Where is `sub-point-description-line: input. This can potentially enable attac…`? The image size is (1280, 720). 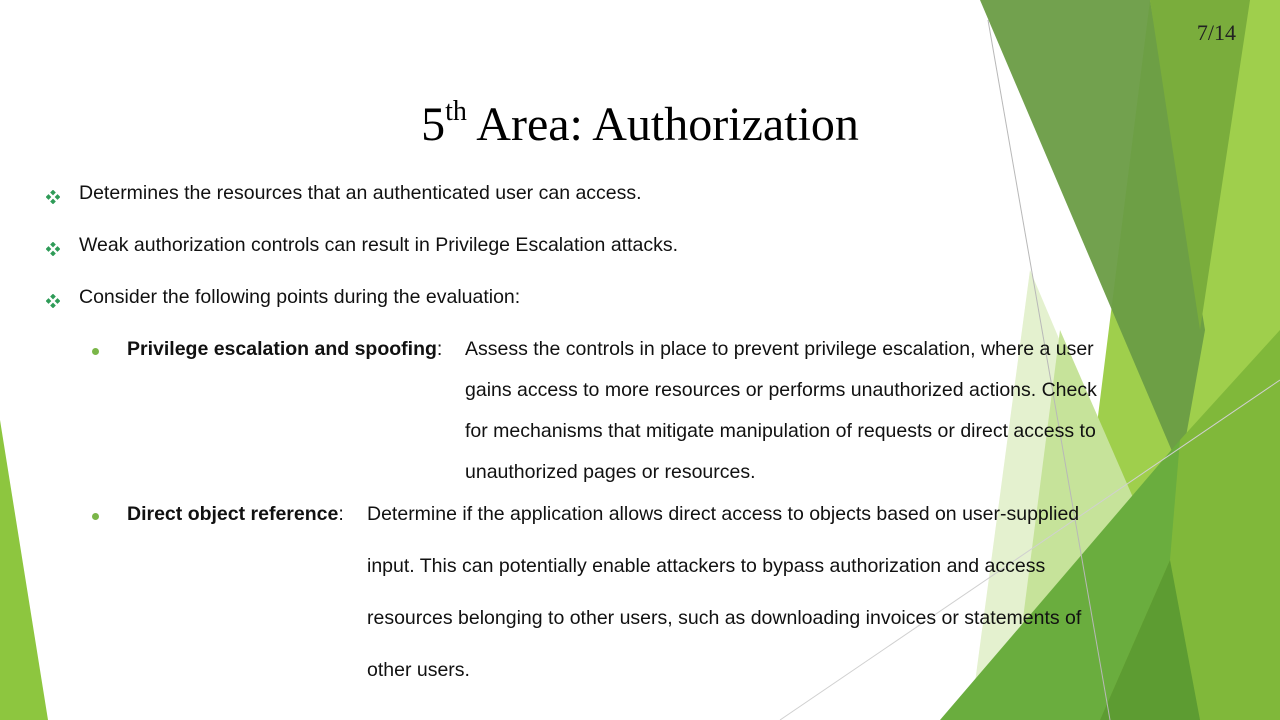
sub-point-description-line: input. This can potentially enable attac… is located at coordinates (706, 566).